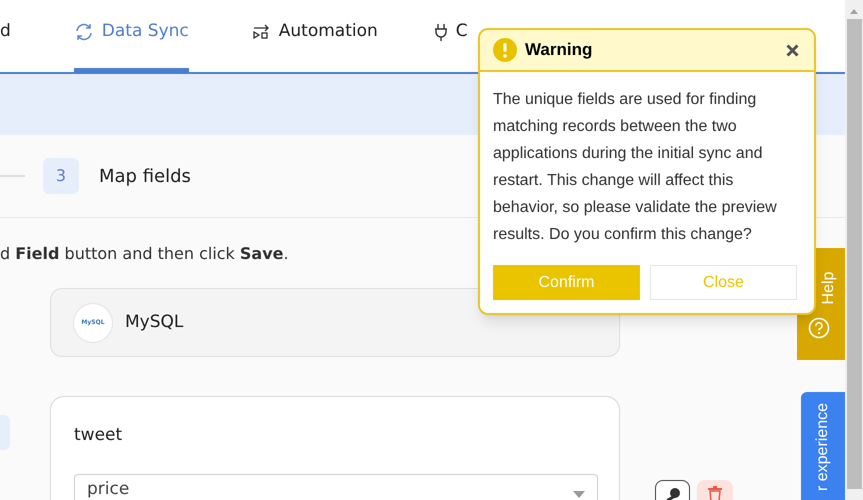 This screenshot has width=863, height=500. I want to click on nav-tab: d, so click(5, 36).